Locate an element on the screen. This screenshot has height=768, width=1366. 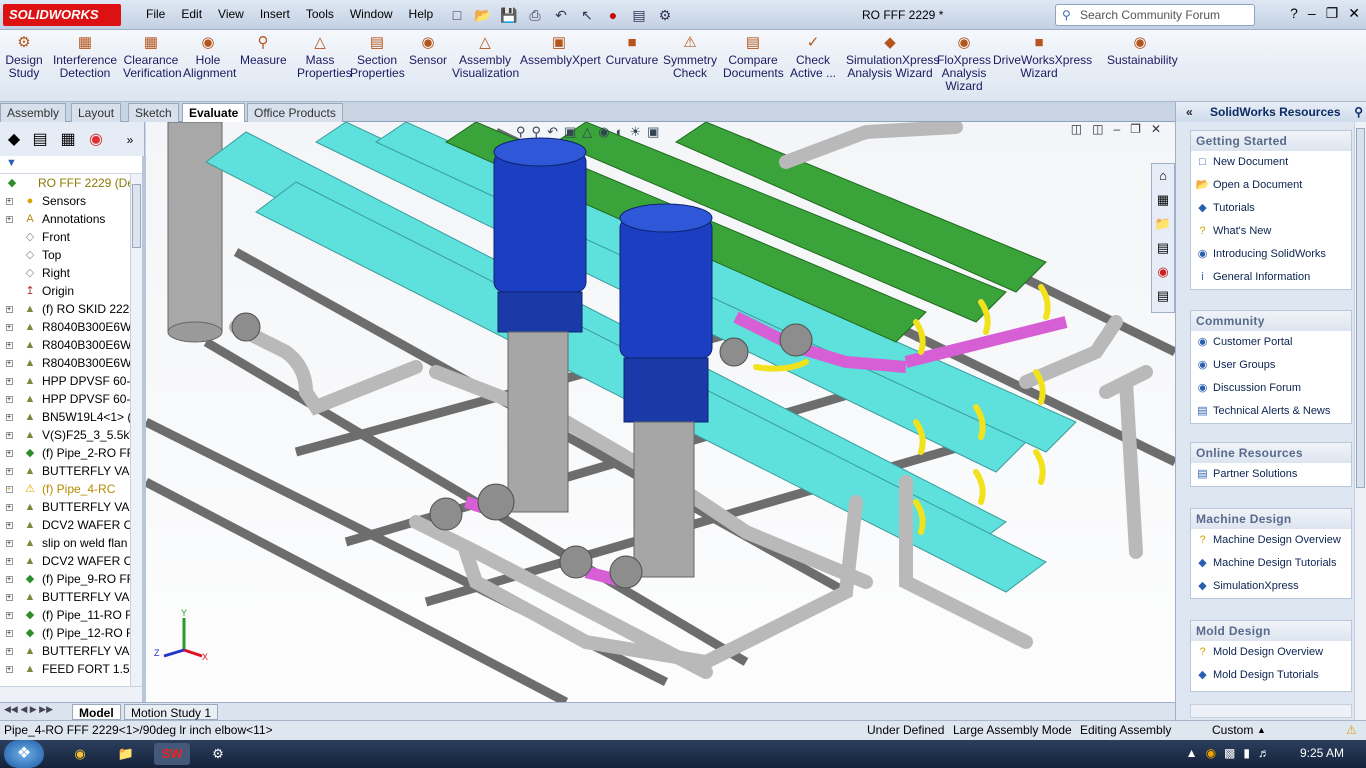
menu-view: View is located at coordinates (231, 14).